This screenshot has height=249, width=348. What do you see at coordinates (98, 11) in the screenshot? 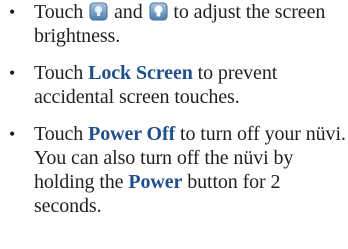
I see `brightness-down-icon` at bounding box center [98, 11].